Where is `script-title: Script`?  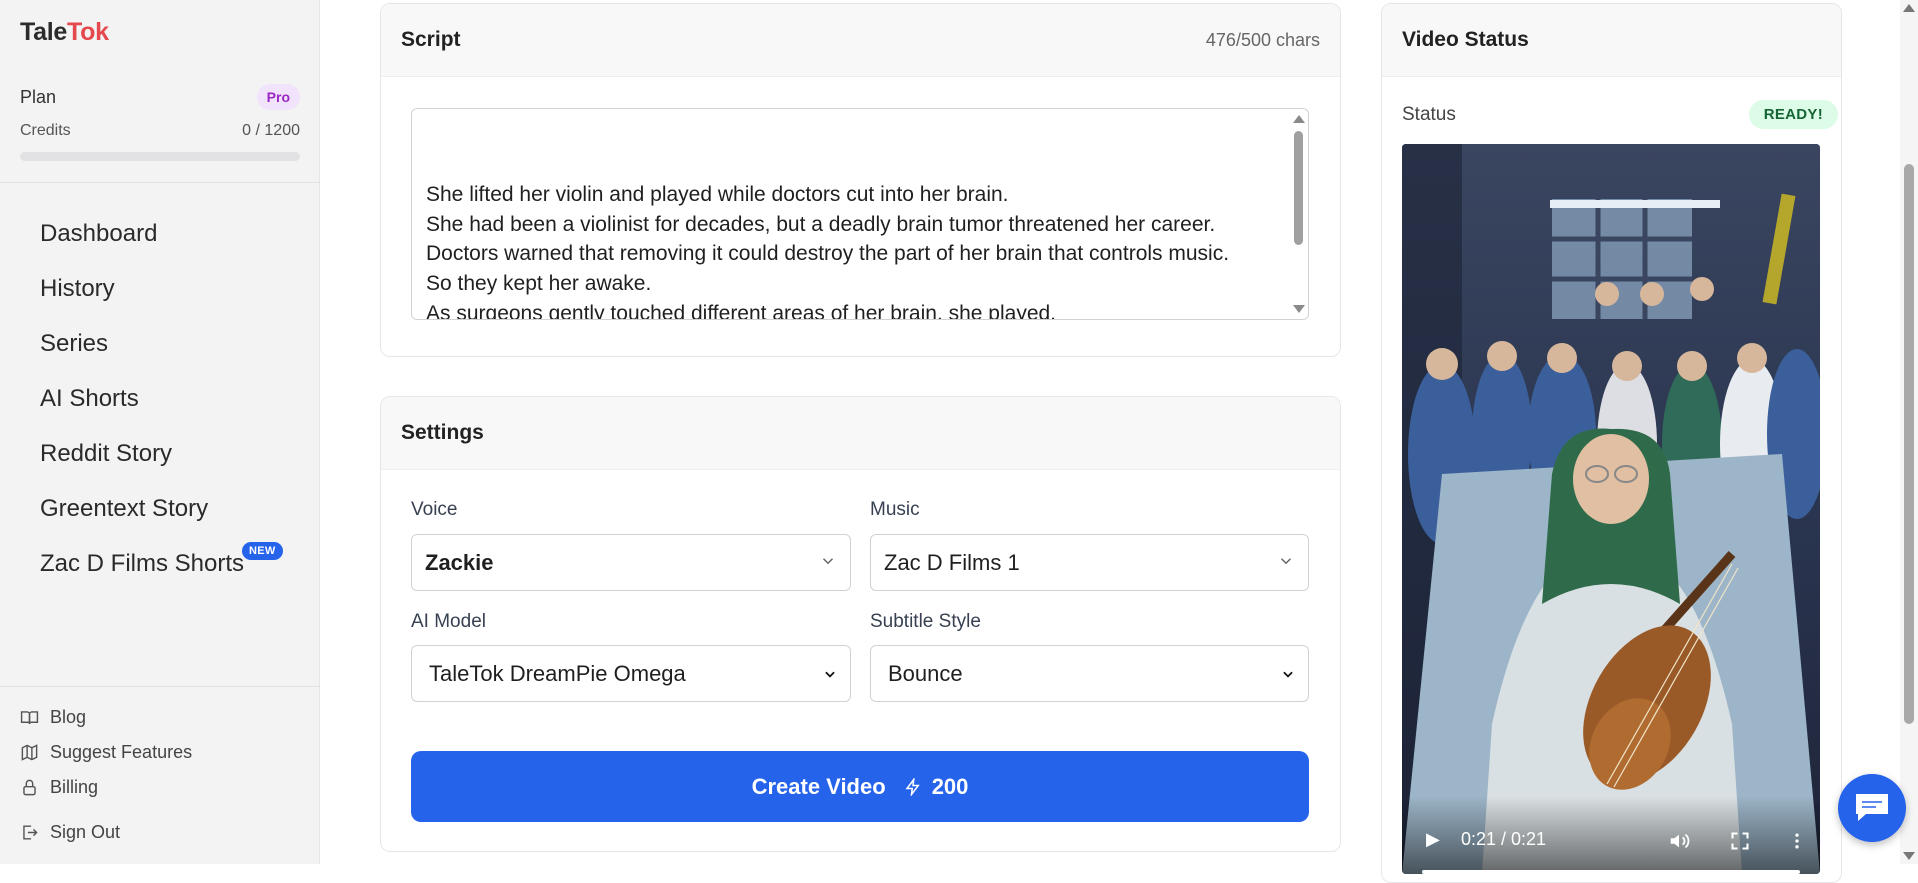 script-title: Script is located at coordinates (431, 39).